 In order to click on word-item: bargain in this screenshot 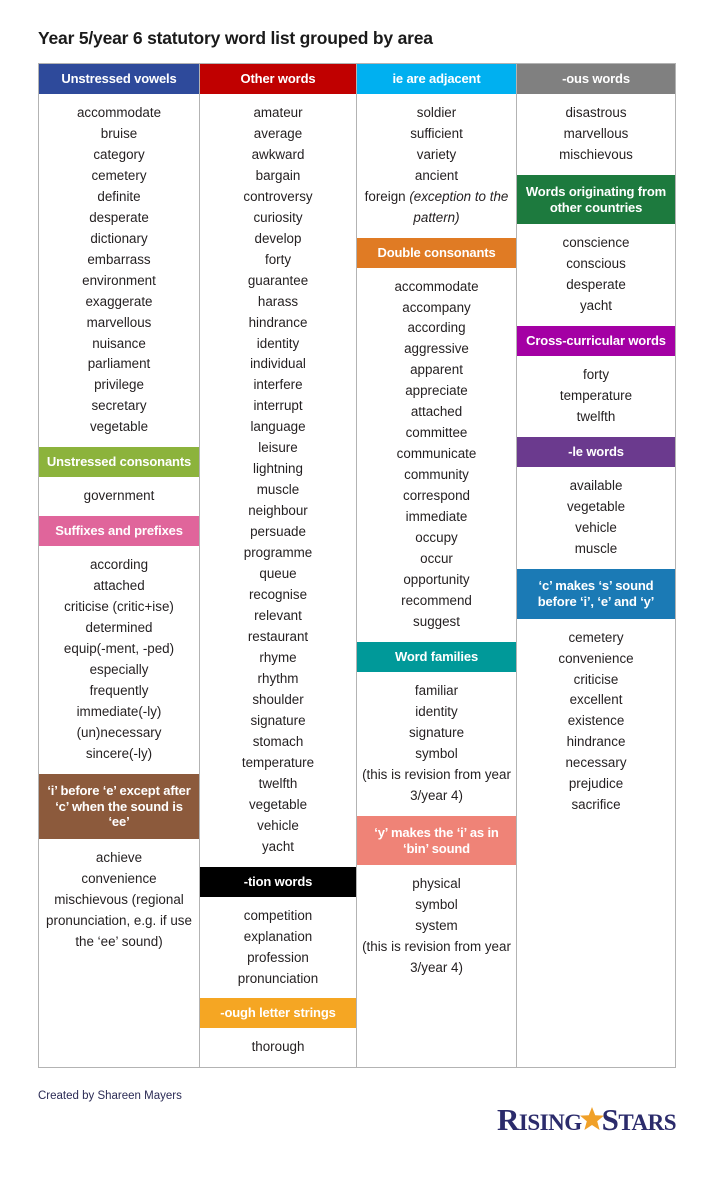, I will do `click(278, 175)`.